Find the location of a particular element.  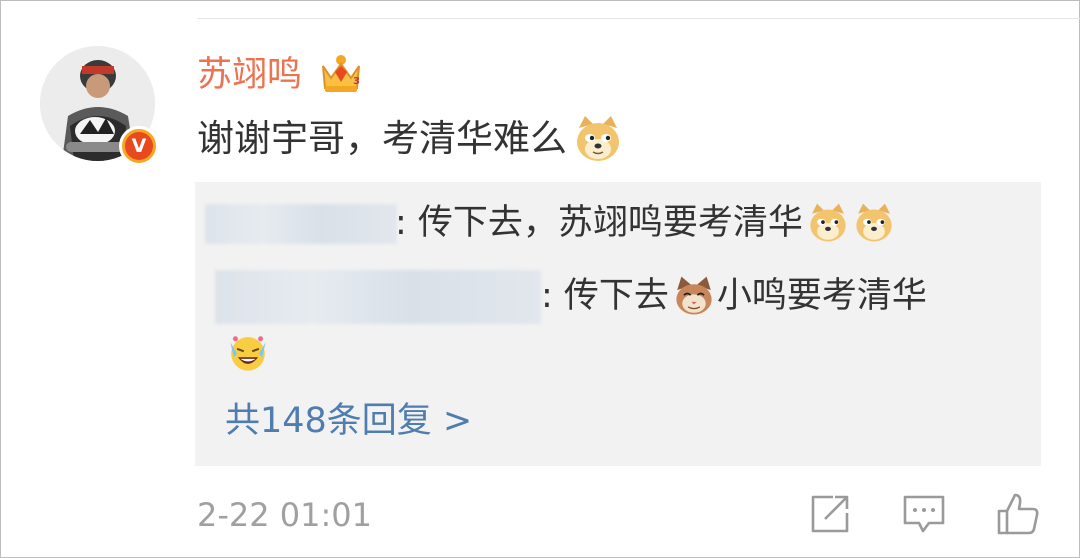

reply-item: : 传下去，苏翊鸣要考清华 is located at coordinates (645, 223).